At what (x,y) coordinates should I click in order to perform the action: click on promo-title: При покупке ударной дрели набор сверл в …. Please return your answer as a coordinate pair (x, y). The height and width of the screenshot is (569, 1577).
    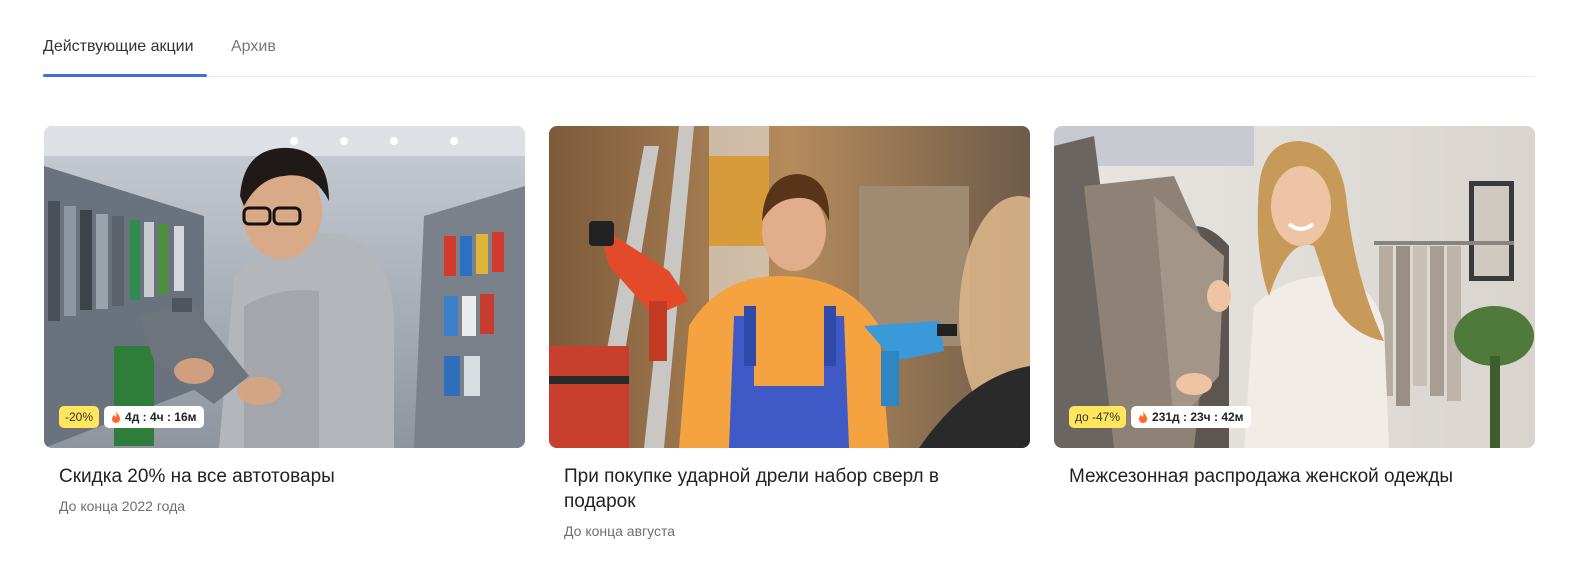
    Looking at the image, I should click on (789, 489).